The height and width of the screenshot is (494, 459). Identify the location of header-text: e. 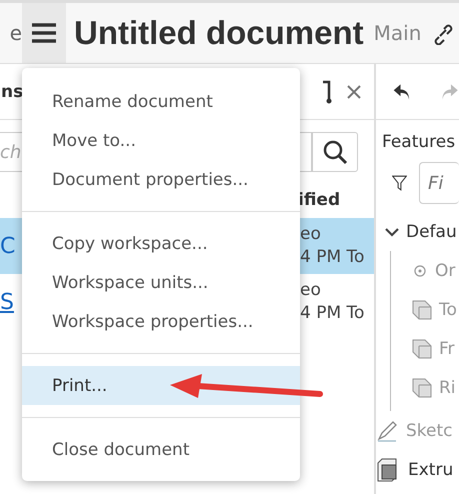
(15, 33).